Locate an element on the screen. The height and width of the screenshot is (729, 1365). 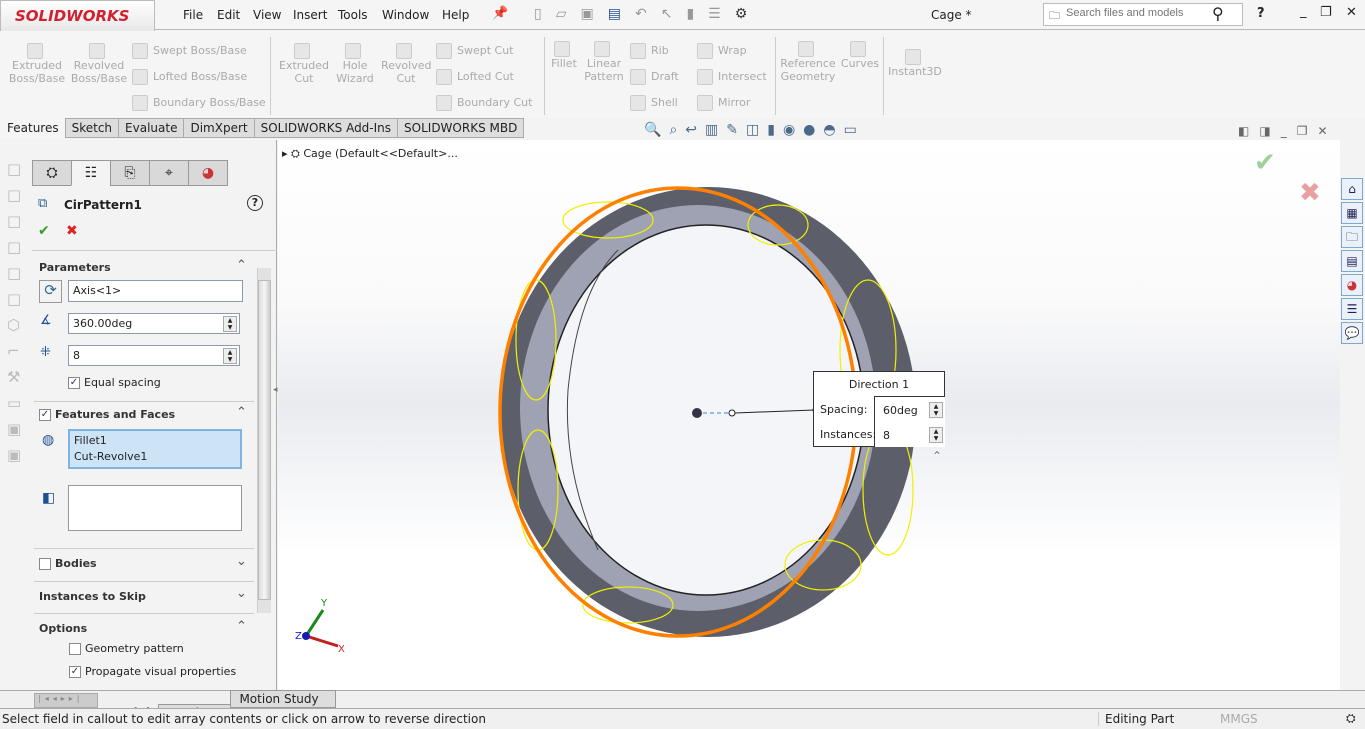
reference-triad: Y X Z is located at coordinates (320, 626).